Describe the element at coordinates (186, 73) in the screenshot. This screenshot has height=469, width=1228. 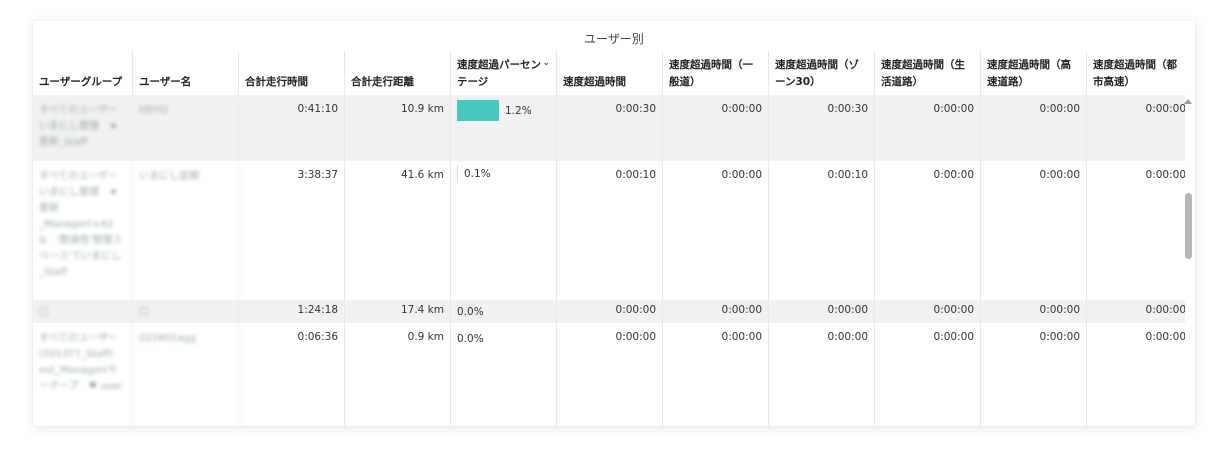
I see `column-header-user-name: ユーザー名` at that location.